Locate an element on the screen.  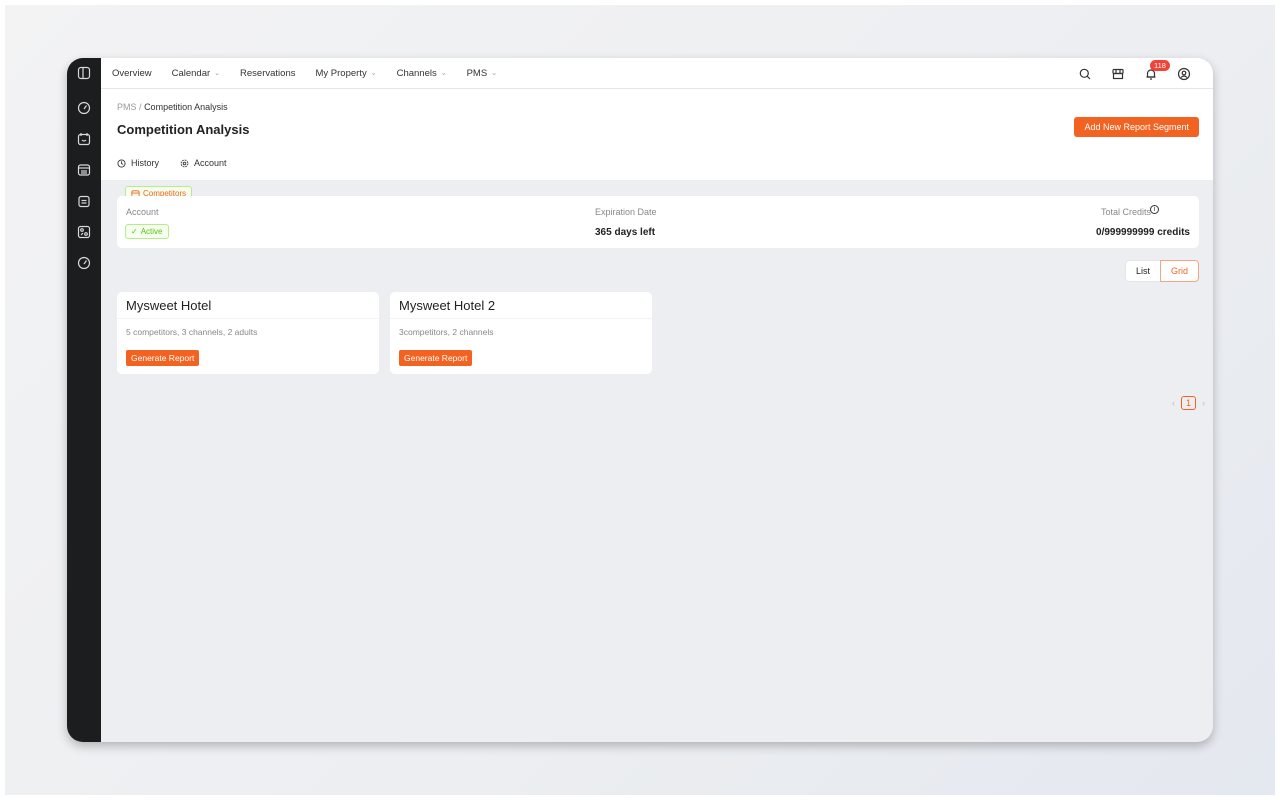
add-report-segment-button: Add New Report Segment is located at coordinates (1136, 127).